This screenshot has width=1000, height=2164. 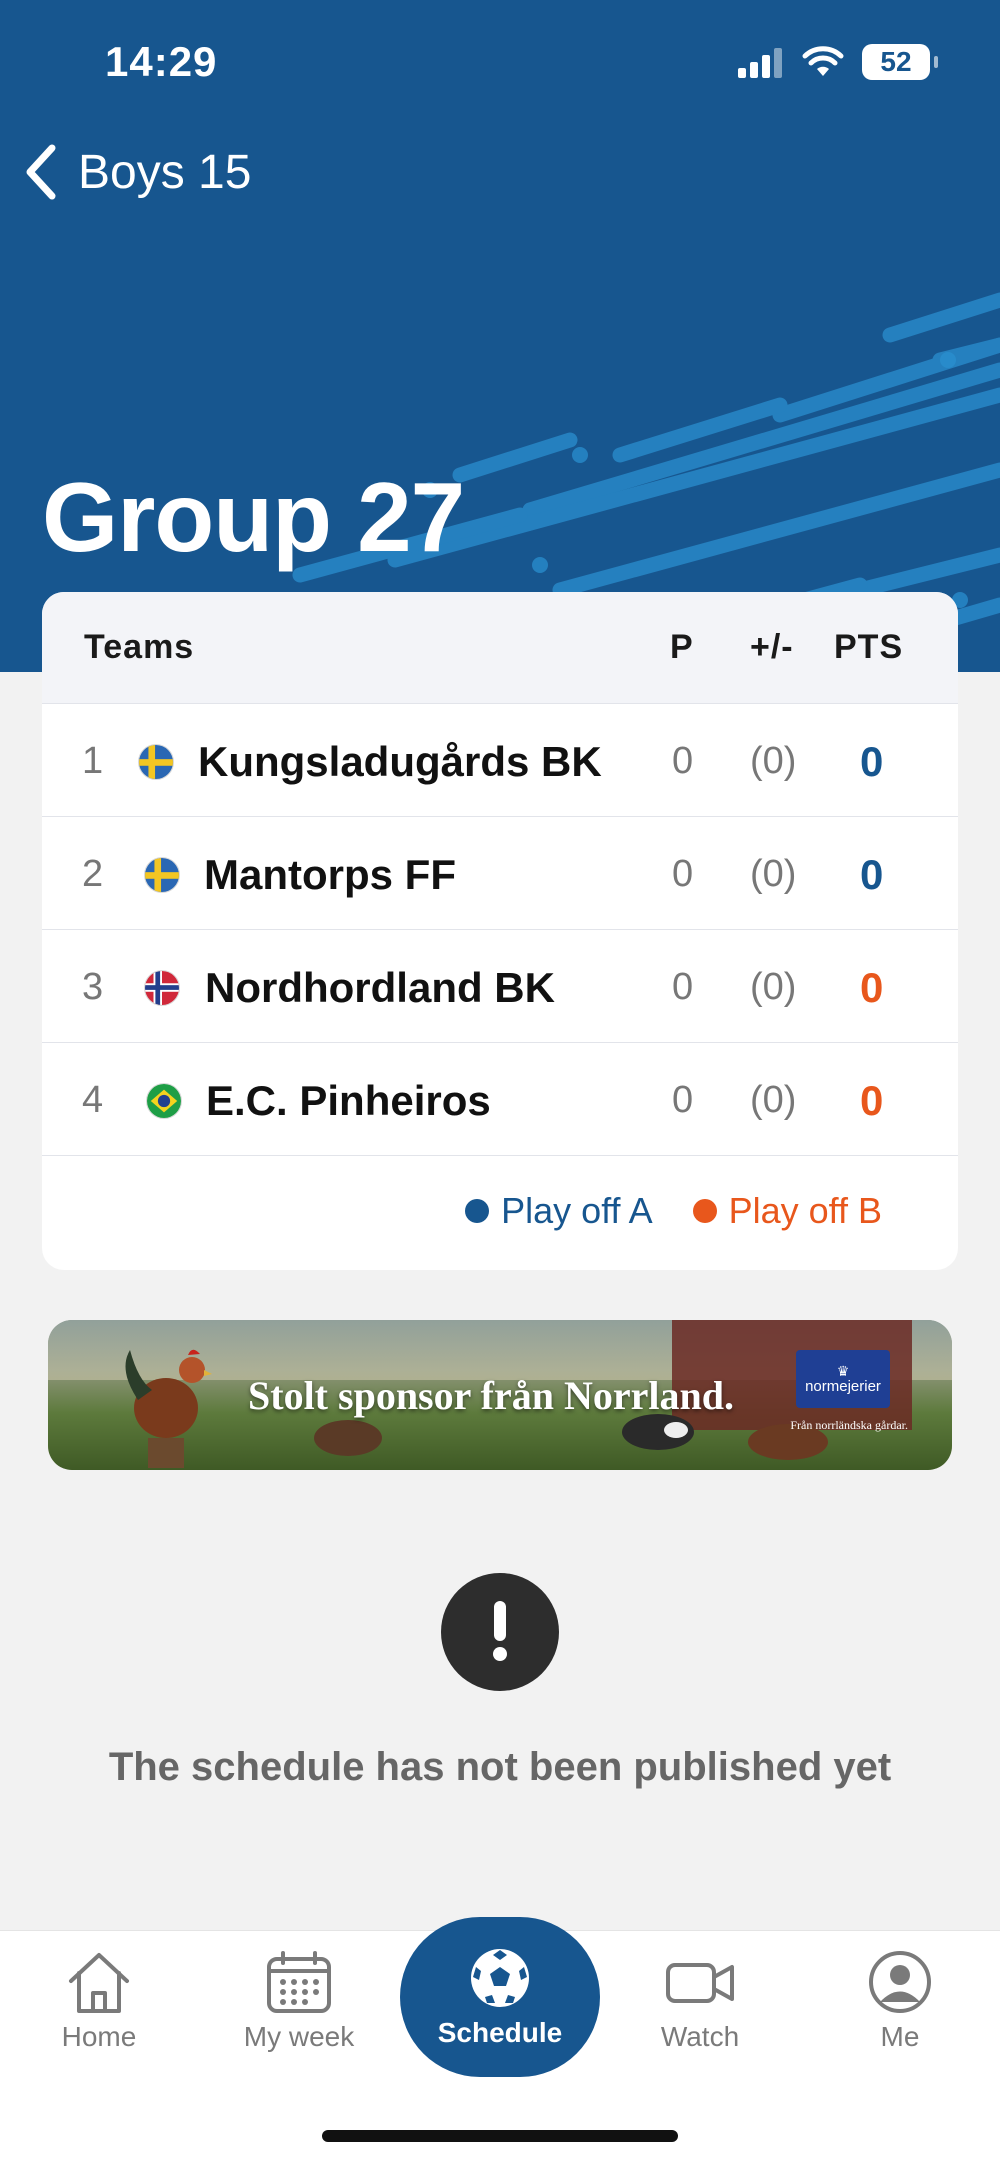 I want to click on row-position: 2, so click(x=93, y=874).